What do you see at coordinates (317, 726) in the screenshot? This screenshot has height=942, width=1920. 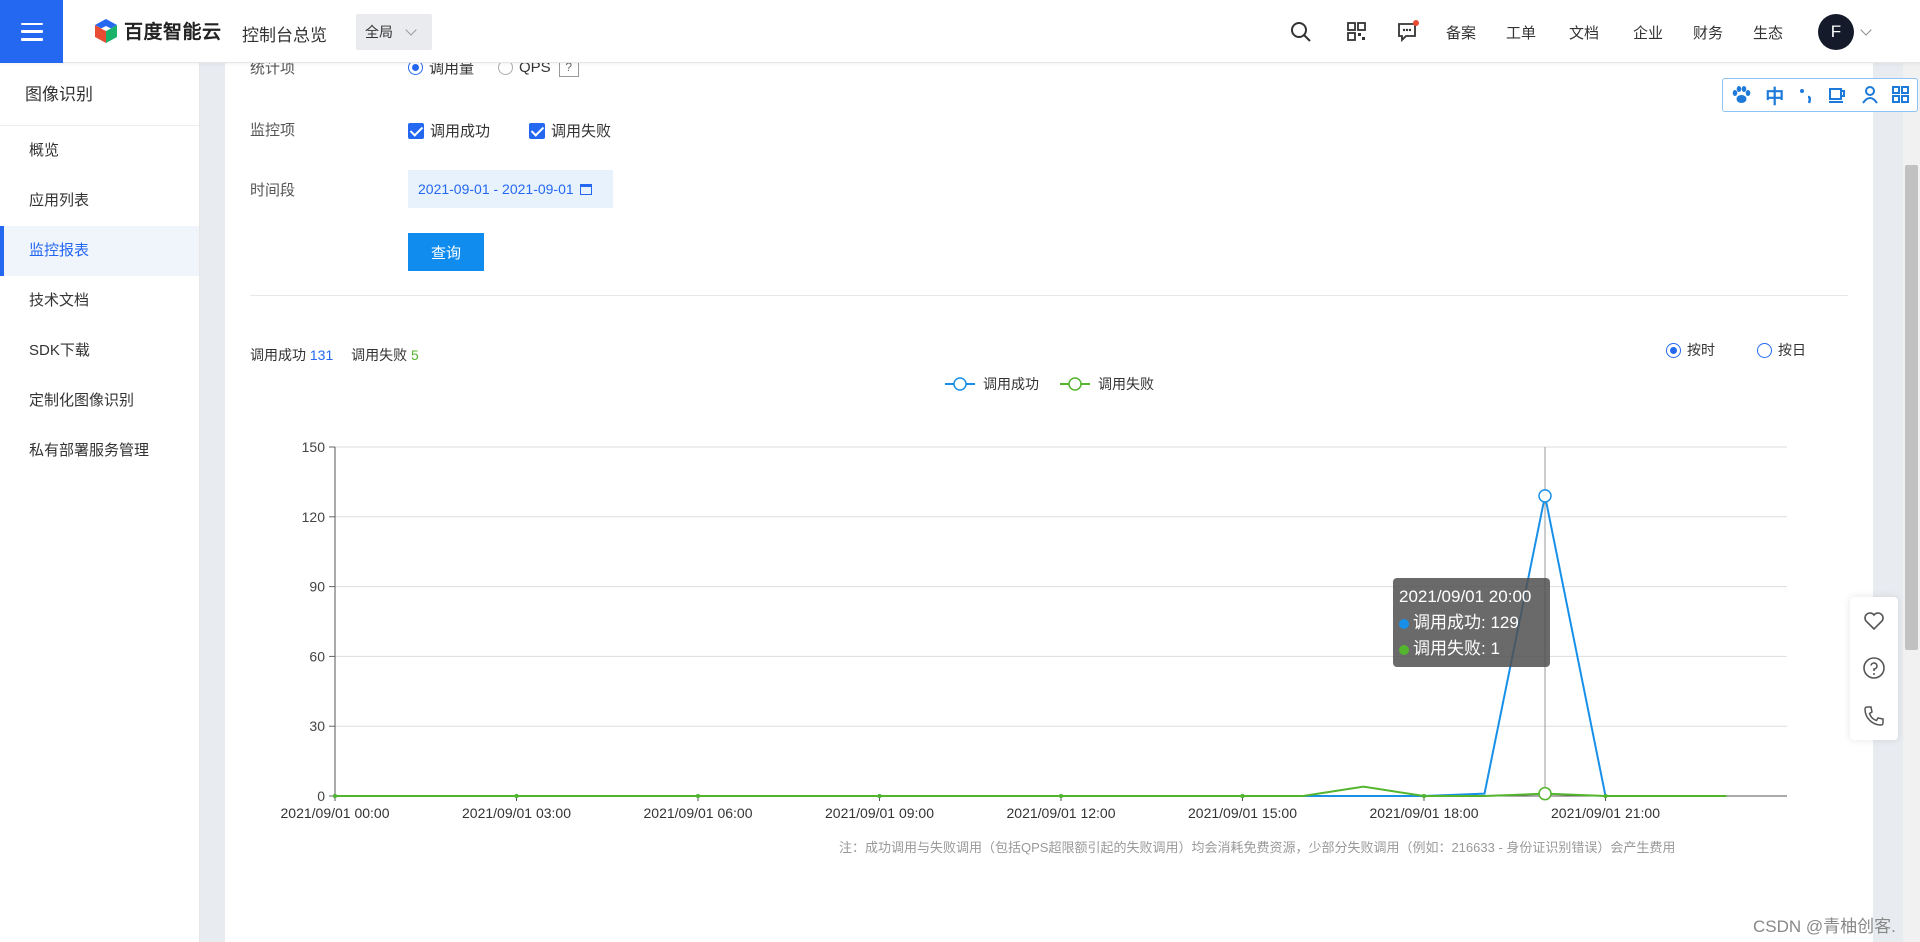 I see `y-tick-label: 30` at bounding box center [317, 726].